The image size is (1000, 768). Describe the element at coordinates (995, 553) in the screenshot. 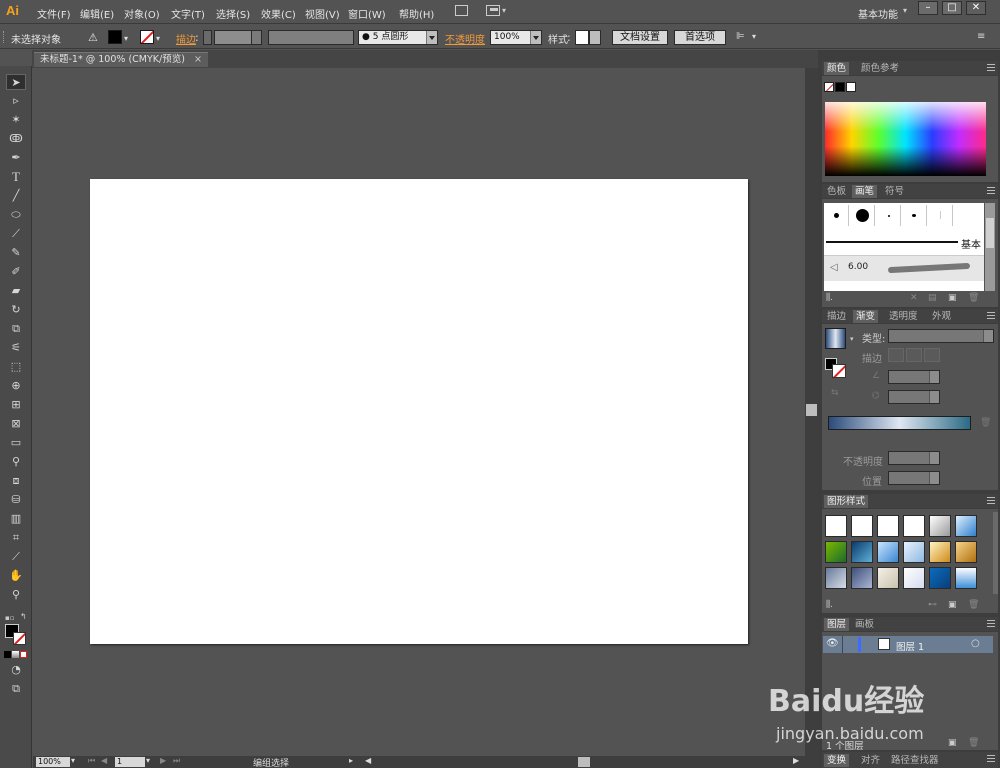

I see `graphic-styles-scrollbar` at that location.